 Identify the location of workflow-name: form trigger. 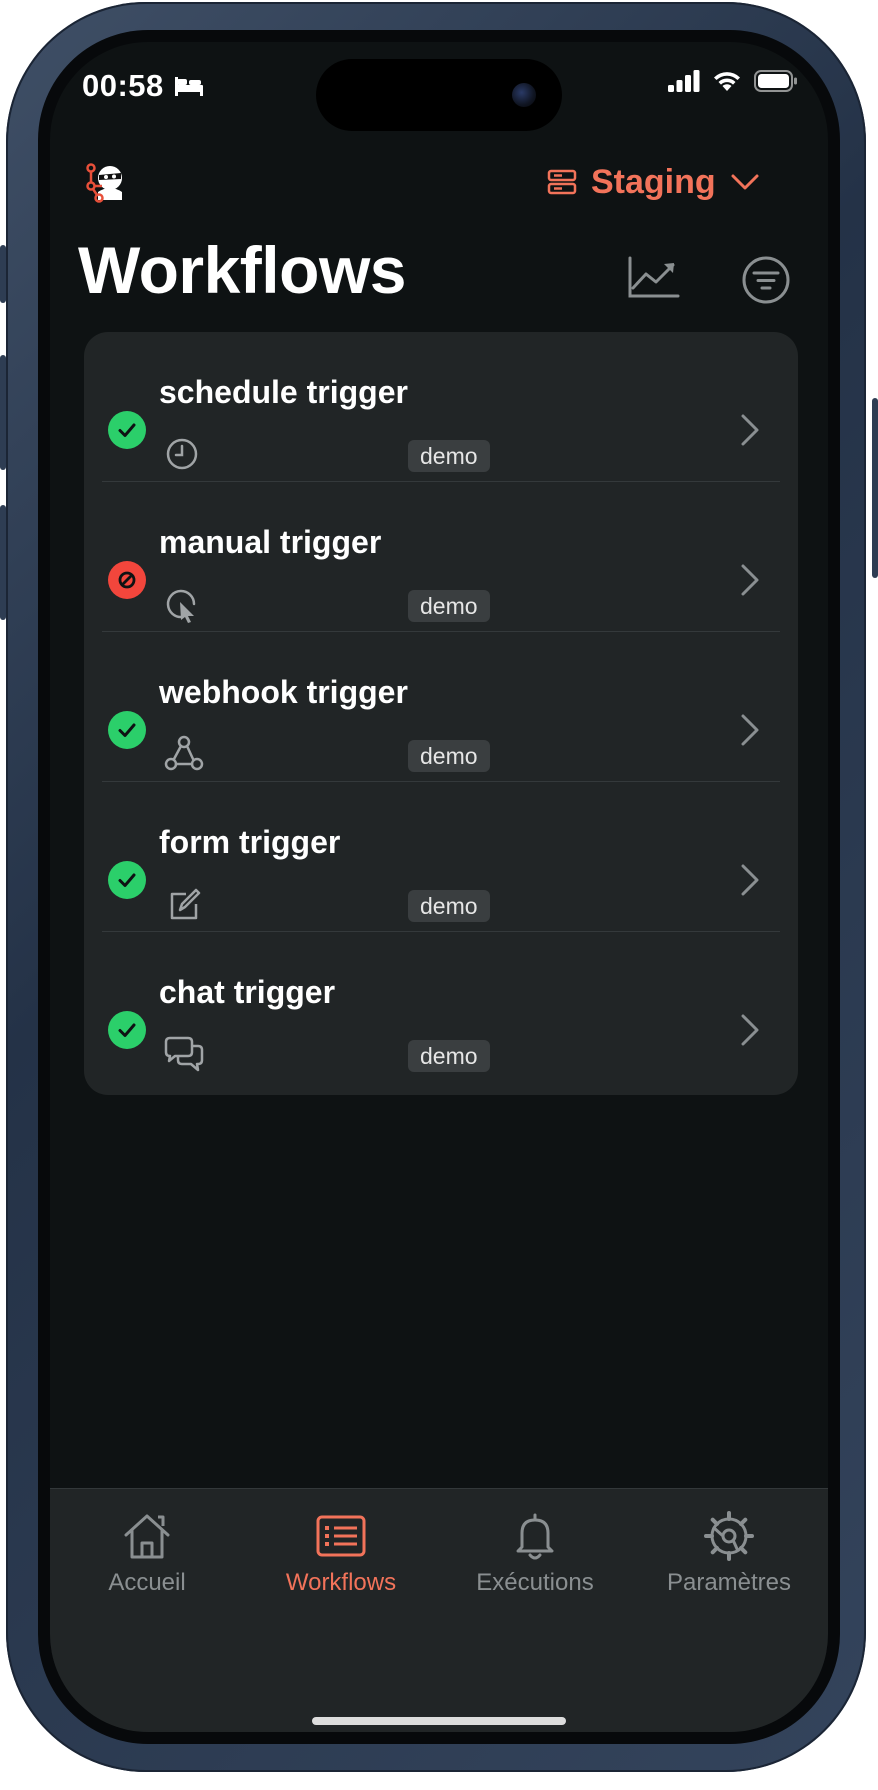
(250, 842).